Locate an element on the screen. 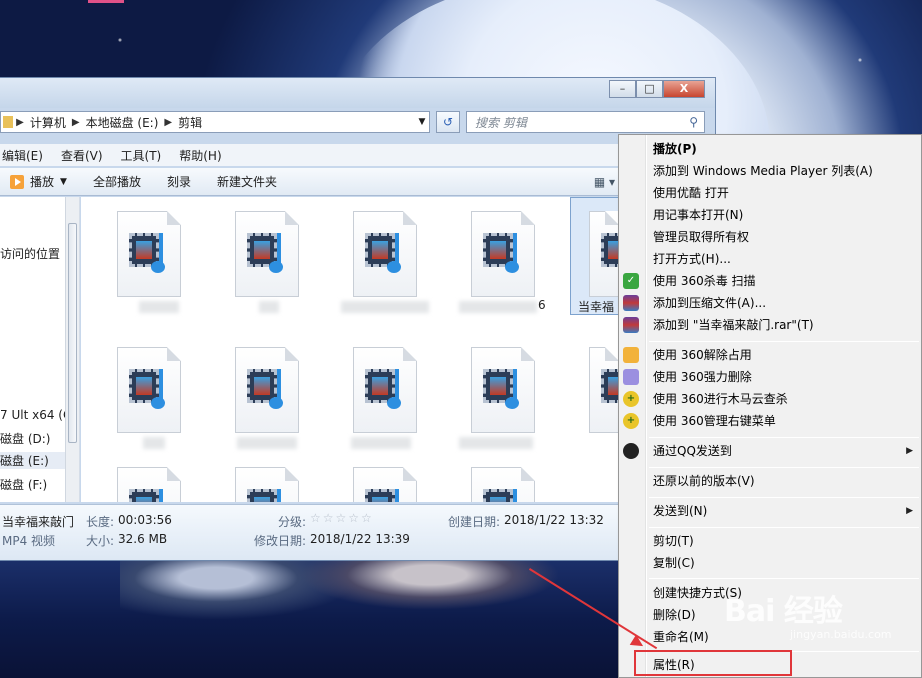  file-label: 6 is located at coordinates (542, 305).